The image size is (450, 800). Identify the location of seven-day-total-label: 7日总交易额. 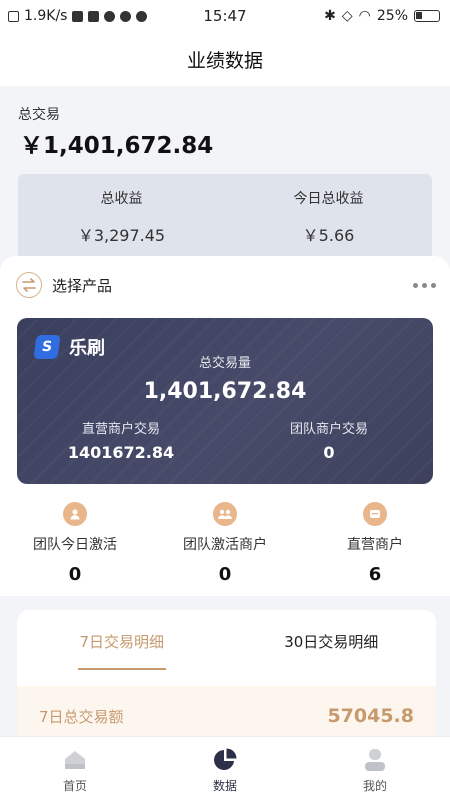
(81, 716).